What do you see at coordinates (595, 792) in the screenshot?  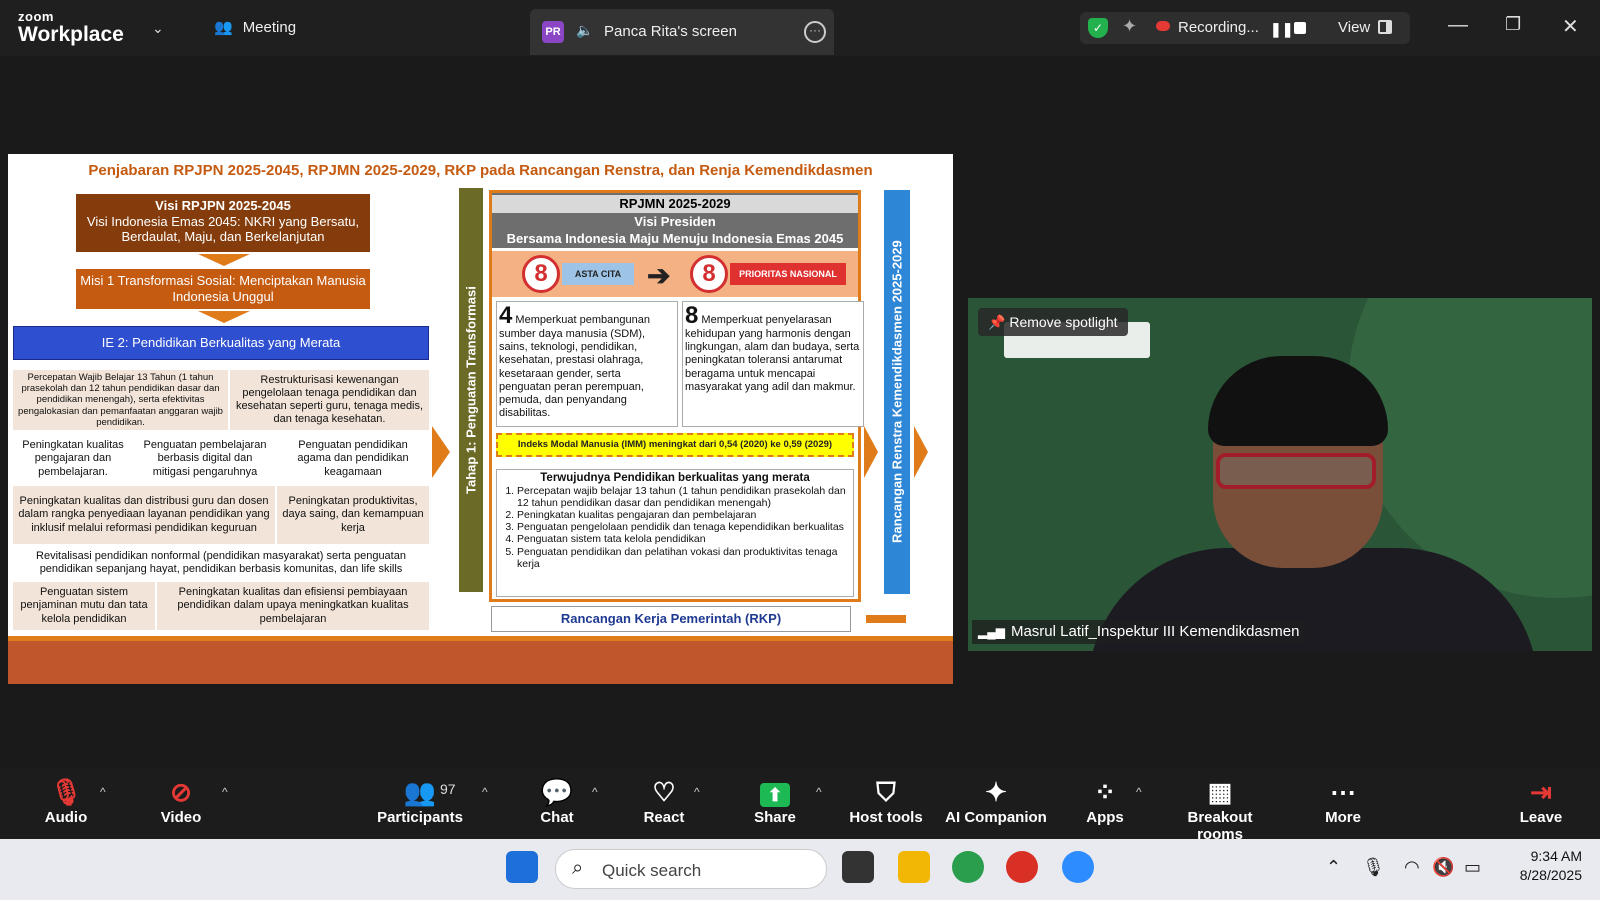 I see `chat-caret: ^` at bounding box center [595, 792].